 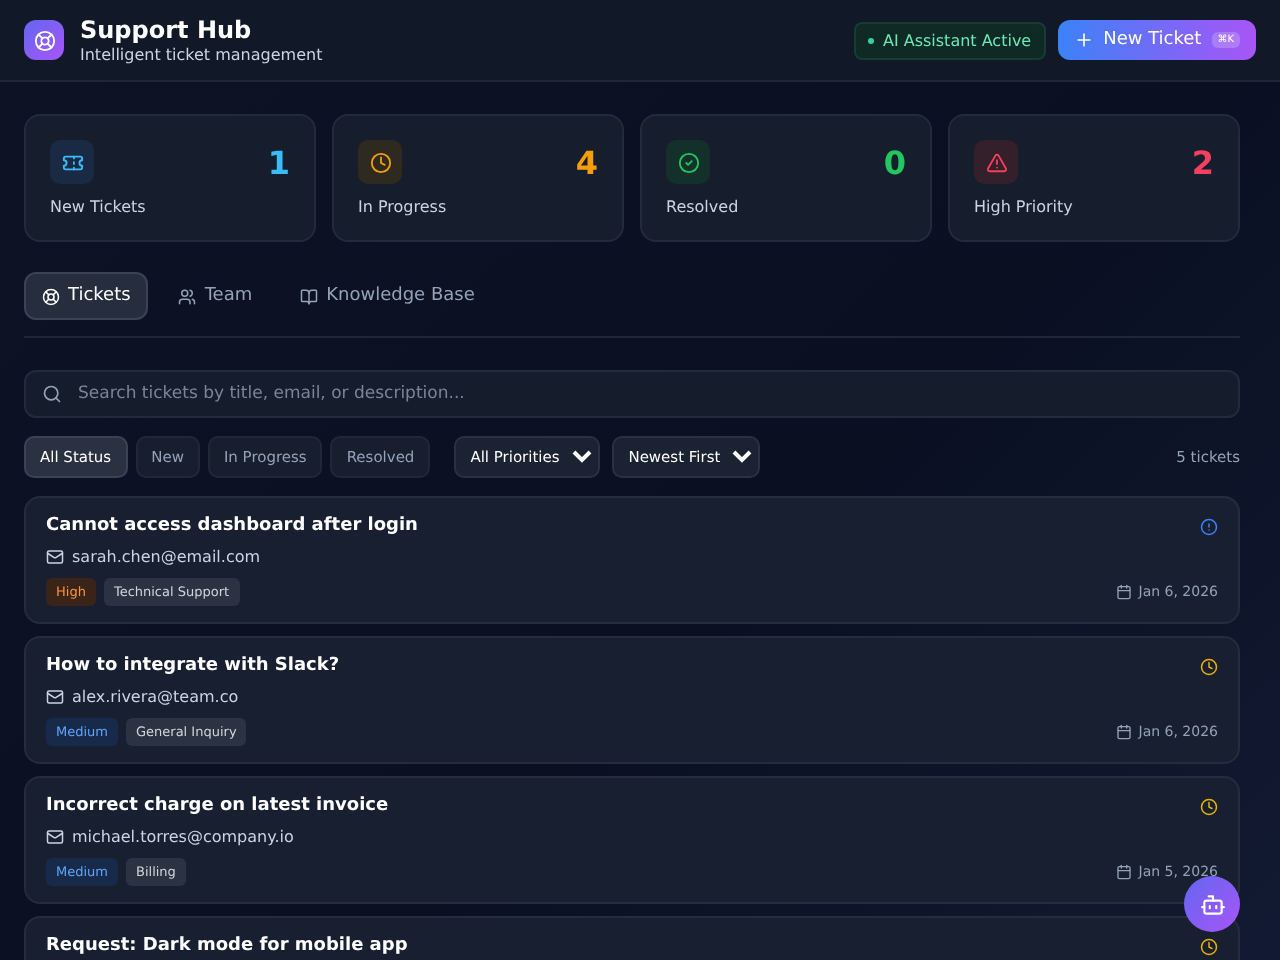 I want to click on stat-label: Resolved, so click(x=703, y=207).